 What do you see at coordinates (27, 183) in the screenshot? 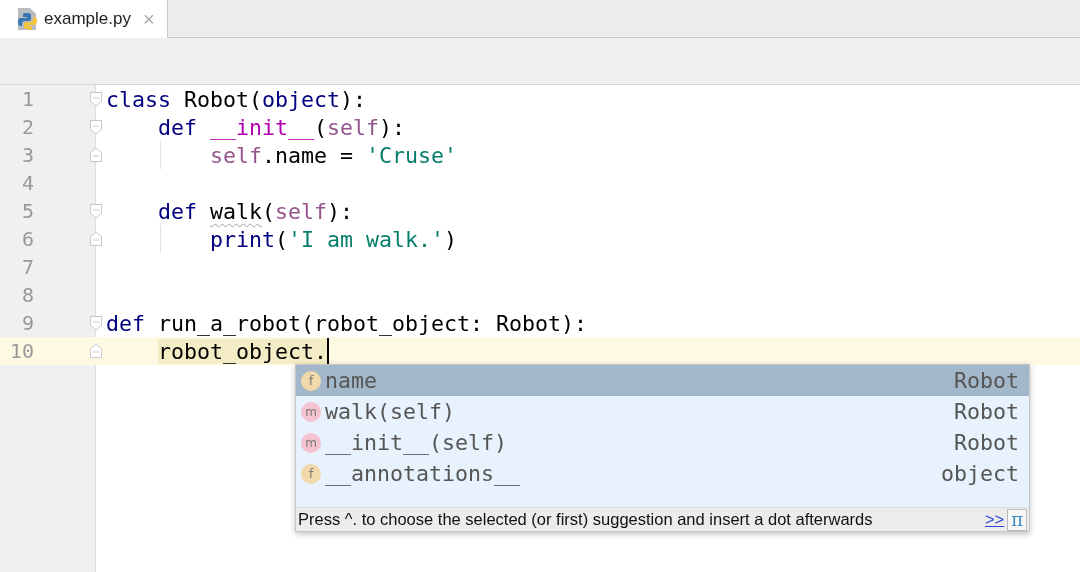
I see `line-number: 4` at bounding box center [27, 183].